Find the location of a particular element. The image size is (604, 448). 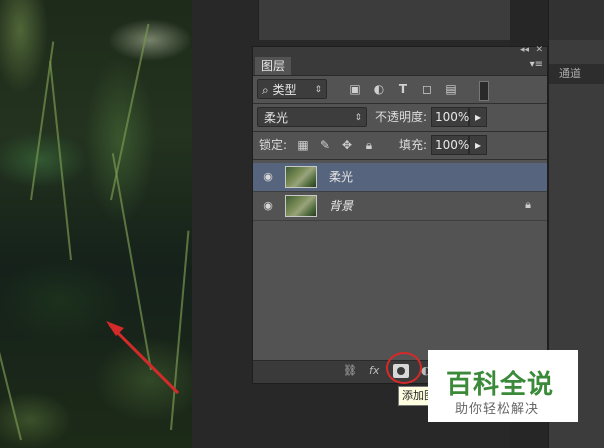

blend-row: 柔光 ⇕ 不透明度: 100% ▸ is located at coordinates (400, 119).